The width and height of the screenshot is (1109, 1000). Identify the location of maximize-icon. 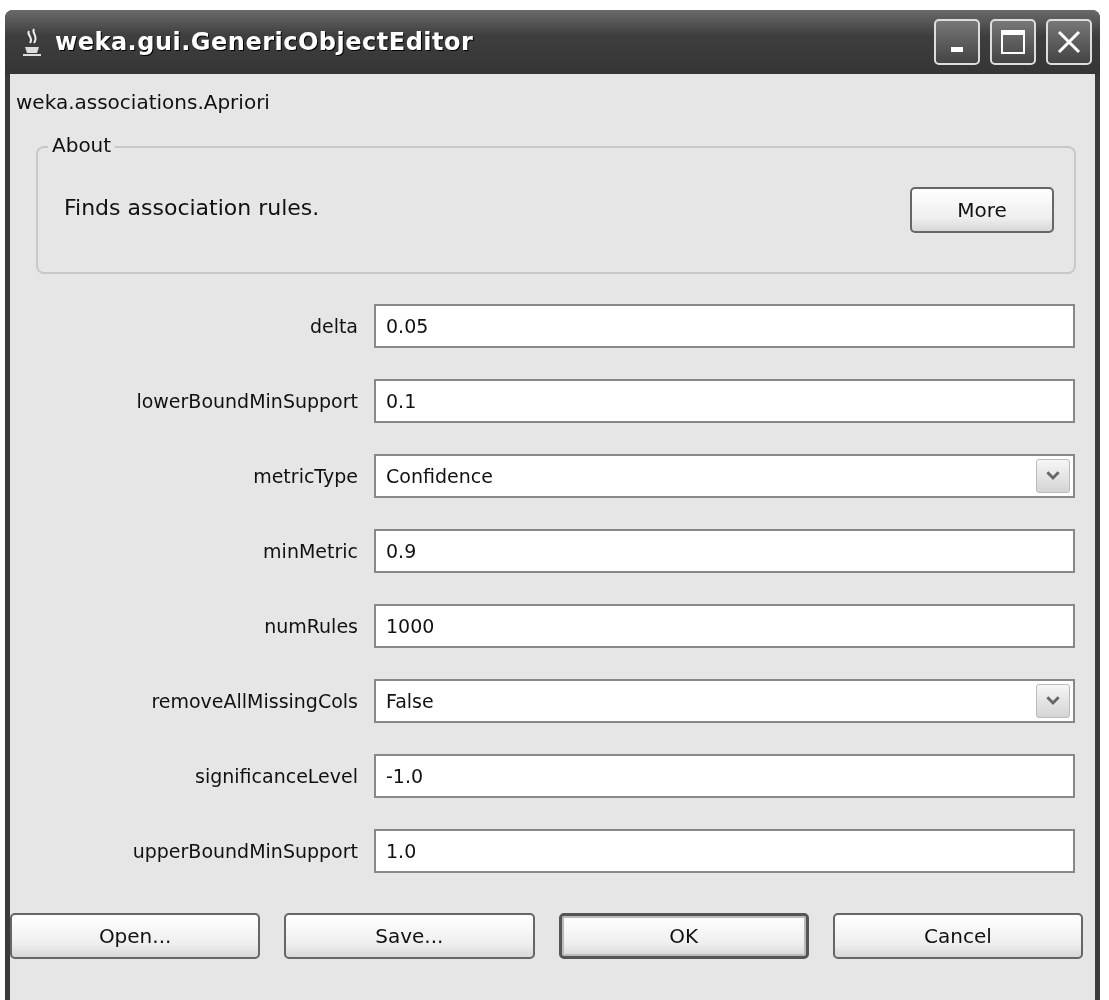
(1013, 42).